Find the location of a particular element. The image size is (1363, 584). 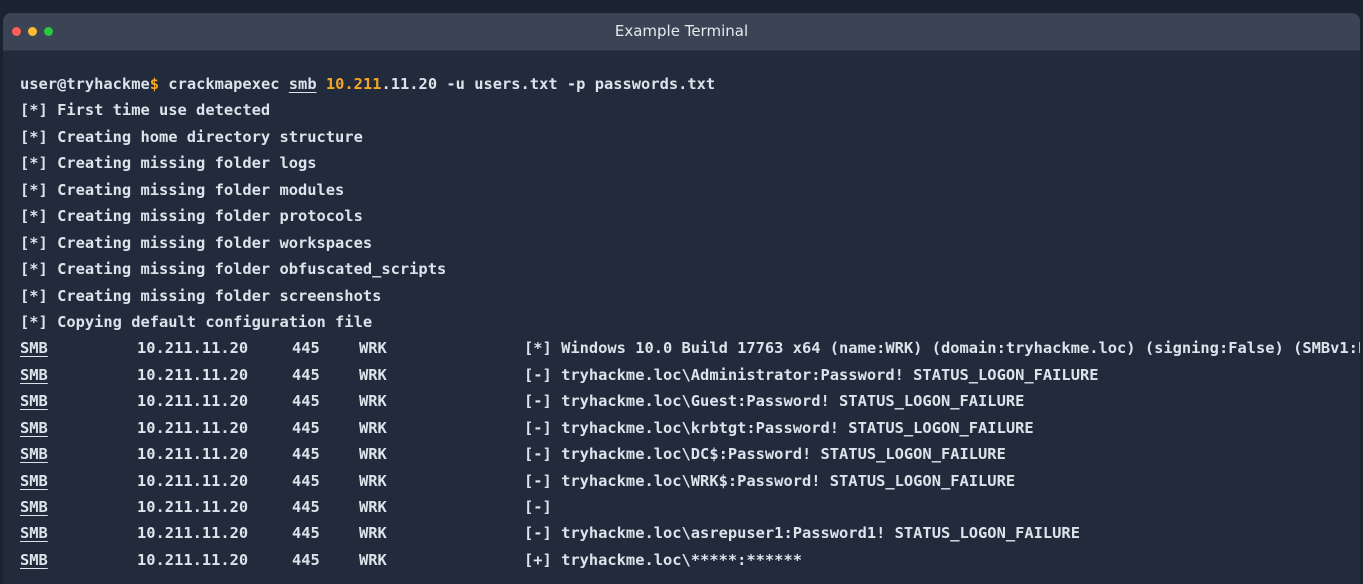

setup-line: [*] First time use detected is located at coordinates (145, 110).